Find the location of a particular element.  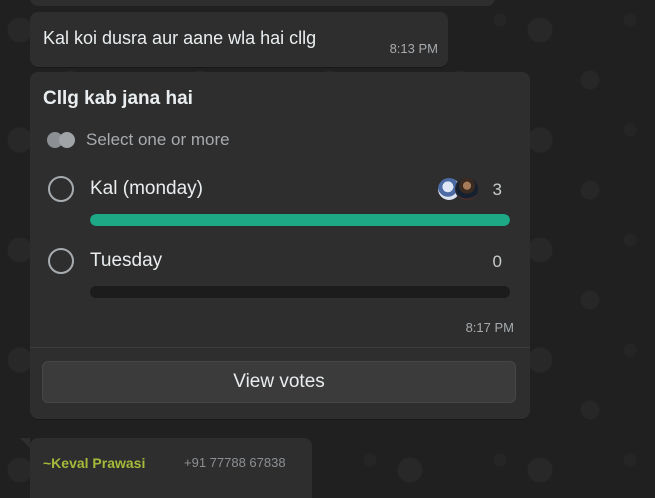

previous-message-bubble is located at coordinates (262, 3).